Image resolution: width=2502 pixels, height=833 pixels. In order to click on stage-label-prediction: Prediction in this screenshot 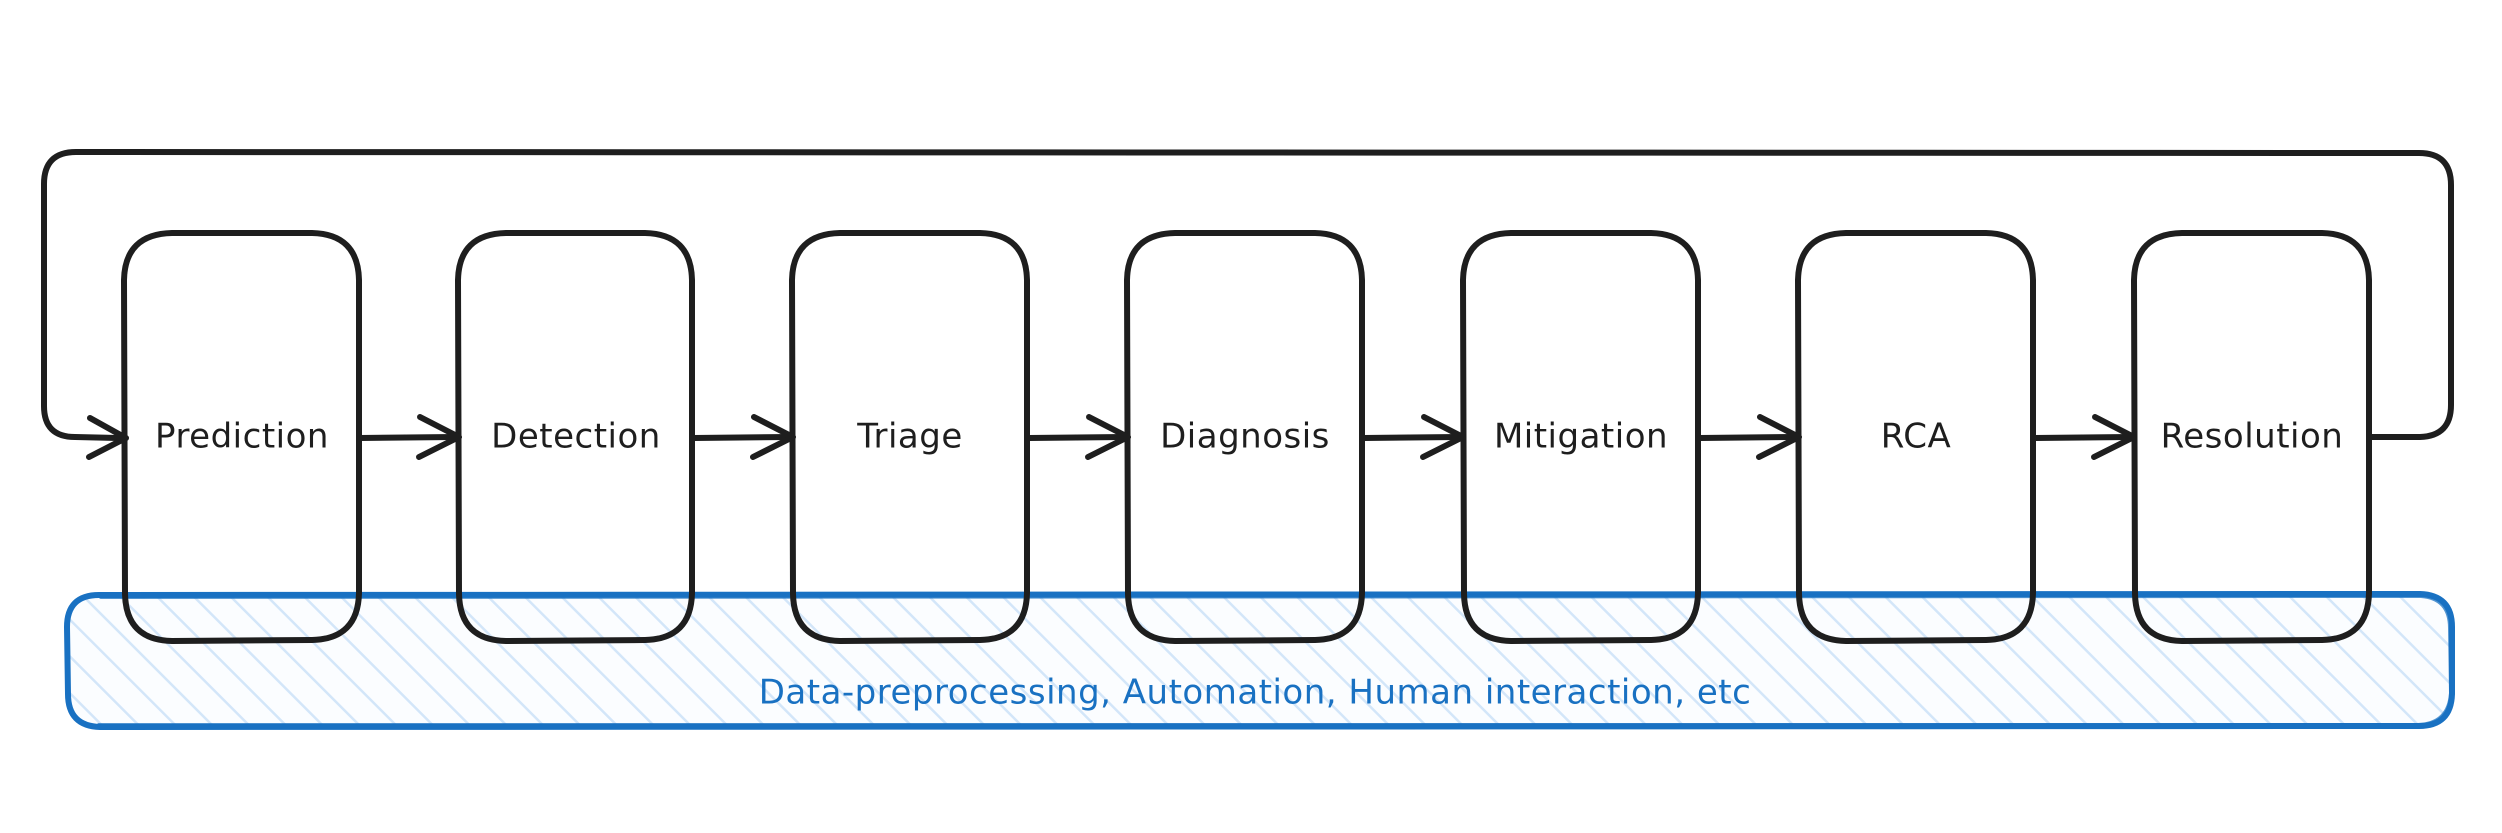, I will do `click(242, 437)`.